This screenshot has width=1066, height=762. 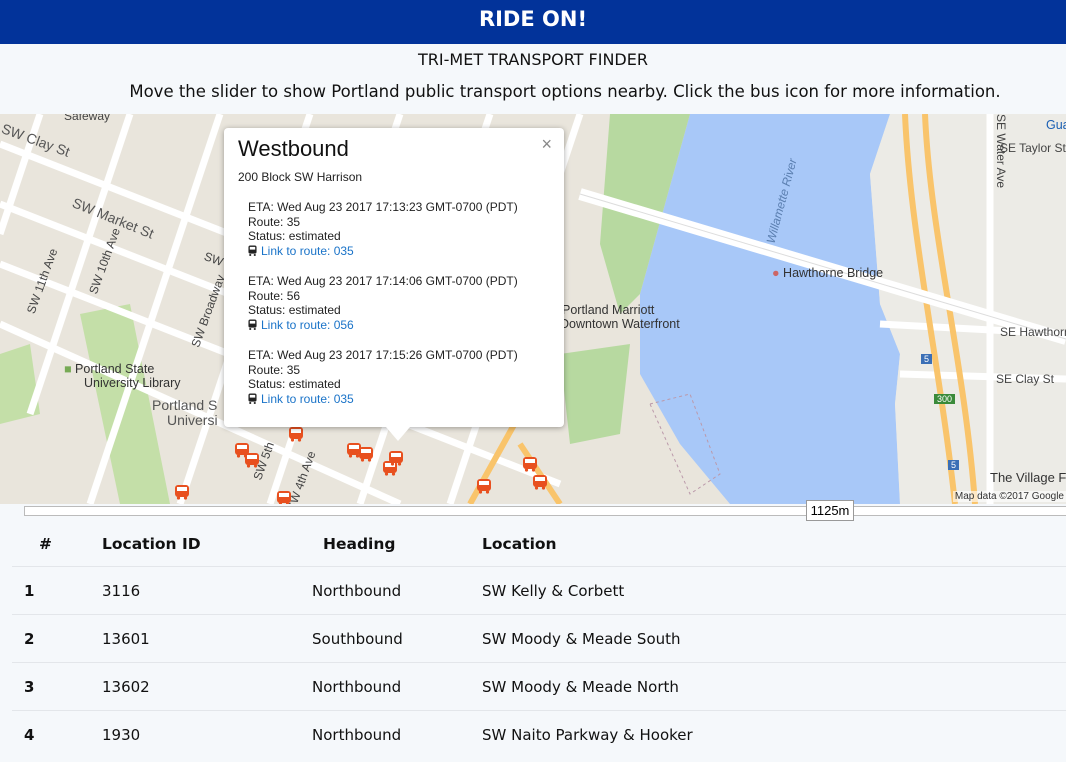 What do you see at coordinates (533, 19) in the screenshot?
I see `app-title: RIDE ON!` at bounding box center [533, 19].